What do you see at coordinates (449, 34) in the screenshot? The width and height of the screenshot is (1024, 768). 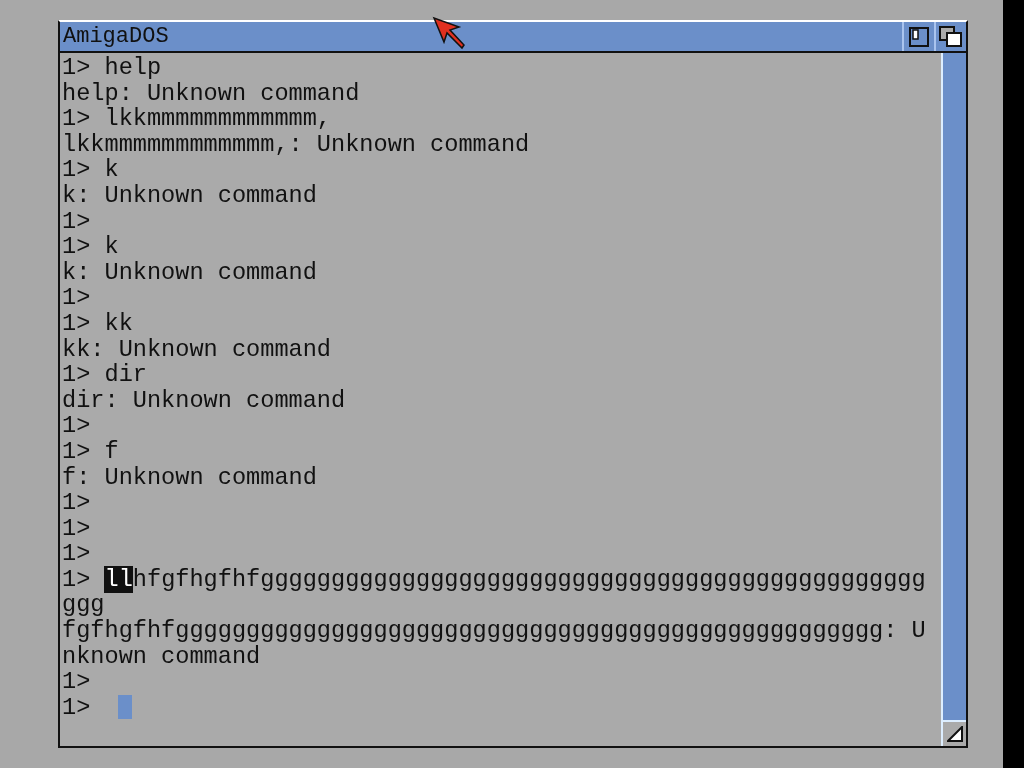 I see `mouse-pointer-icon` at bounding box center [449, 34].